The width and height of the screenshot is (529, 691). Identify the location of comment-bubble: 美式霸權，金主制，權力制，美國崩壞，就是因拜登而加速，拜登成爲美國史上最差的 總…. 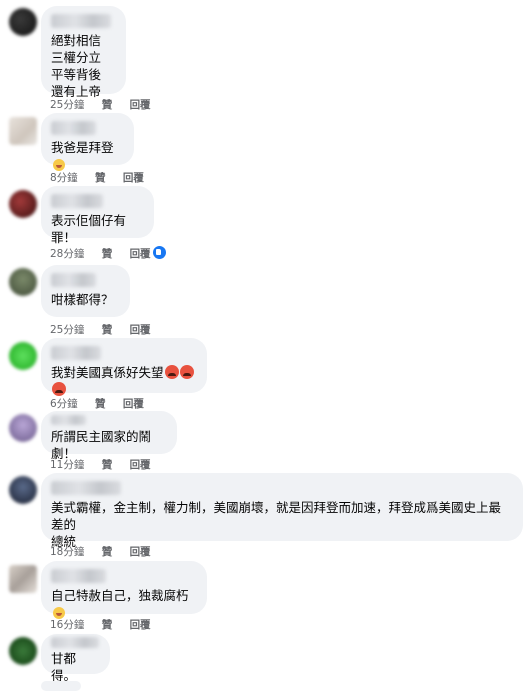
(282, 511).